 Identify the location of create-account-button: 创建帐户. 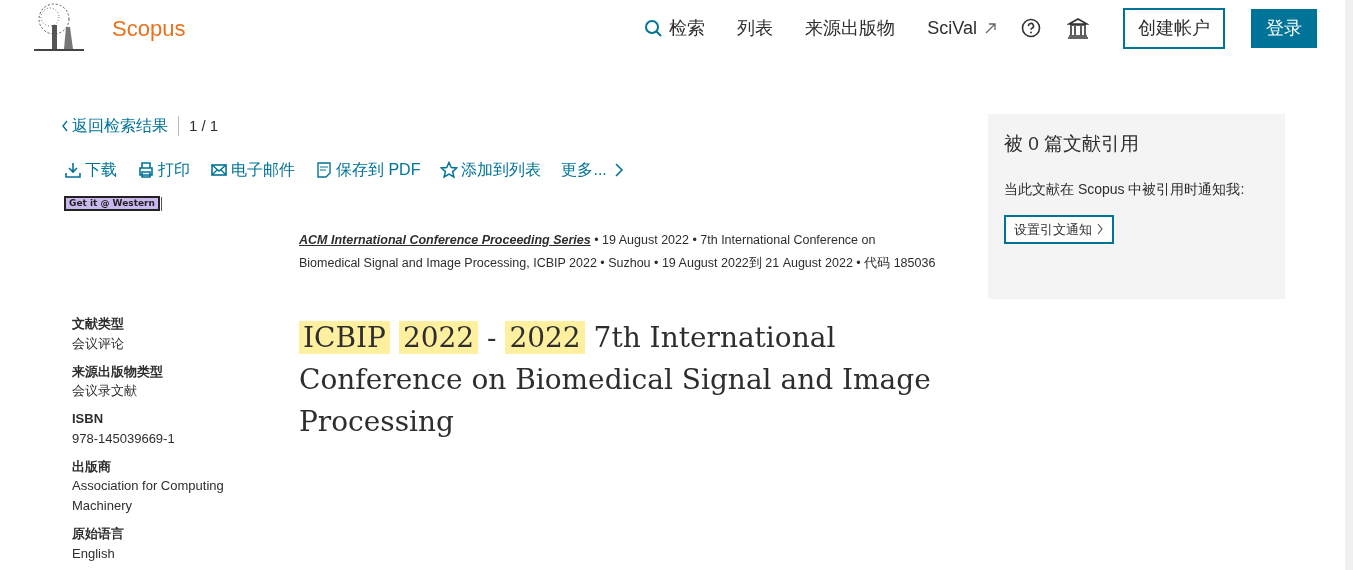
(1174, 28).